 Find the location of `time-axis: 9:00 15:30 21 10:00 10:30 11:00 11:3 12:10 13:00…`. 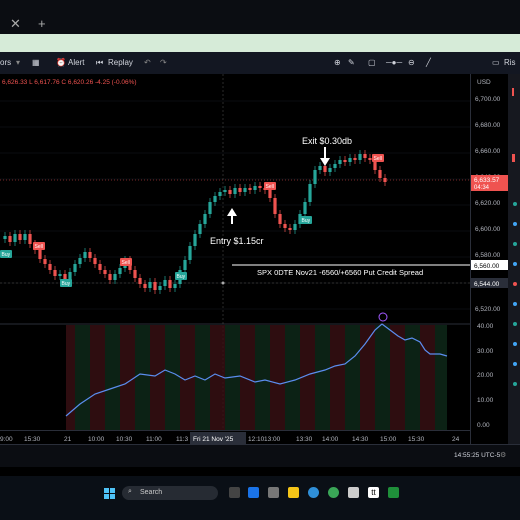

time-axis: 9:00 15:30 21 10:00 10:30 11:00 11:3 12:10 13:00… is located at coordinates (235, 437).